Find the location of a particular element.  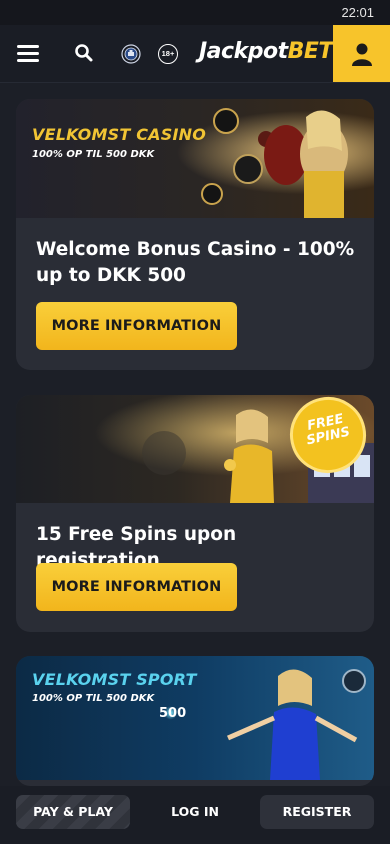

license-seal-icon is located at coordinates (131, 54).